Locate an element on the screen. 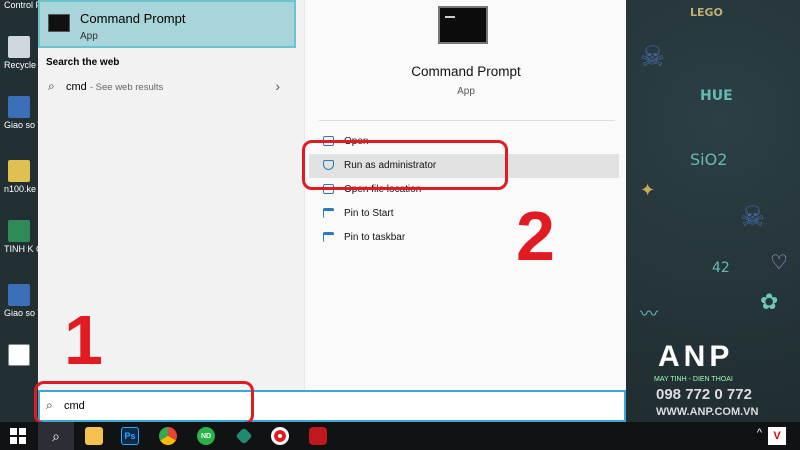  desktop-icon-spreadsheet: TINH K CAU AC is located at coordinates (21, 237).